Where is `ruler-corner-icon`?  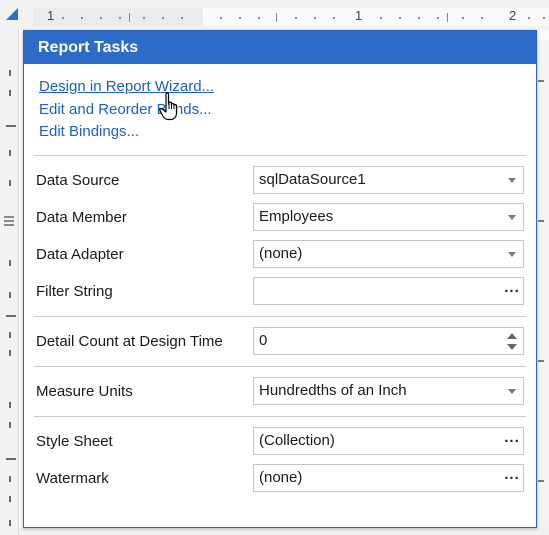
ruler-corner-icon is located at coordinates (12, 14).